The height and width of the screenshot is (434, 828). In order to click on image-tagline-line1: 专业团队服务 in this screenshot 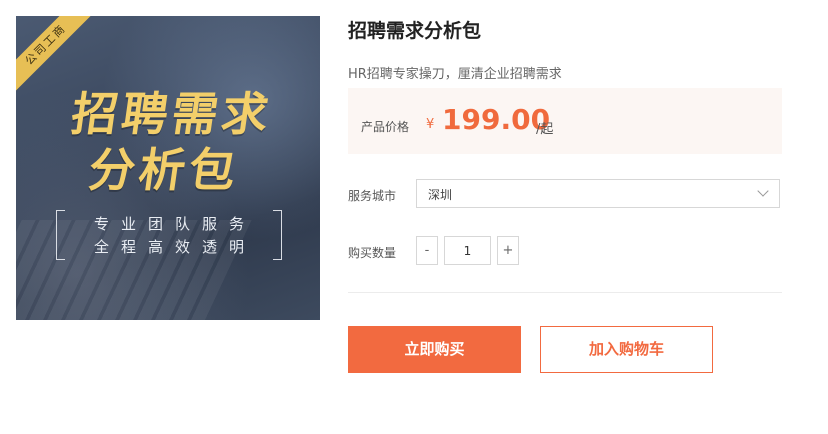, I will do `click(174, 224)`.